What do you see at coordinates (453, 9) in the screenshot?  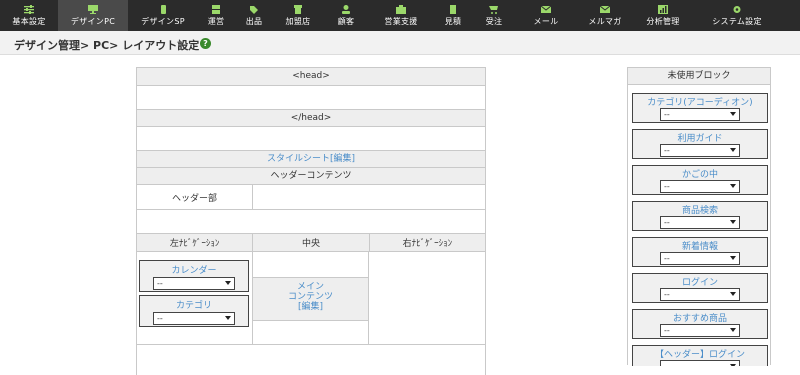 I see `document-icon` at bounding box center [453, 9].